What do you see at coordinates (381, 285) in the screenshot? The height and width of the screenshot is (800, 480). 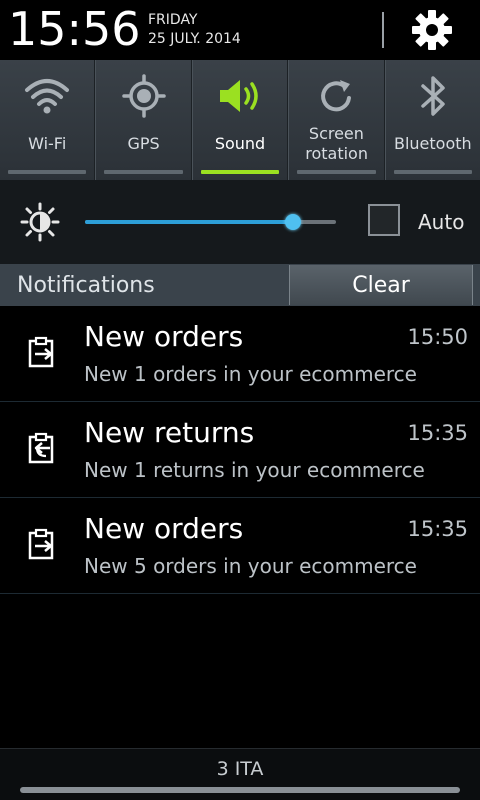 I see `clear-button: Clear` at bounding box center [381, 285].